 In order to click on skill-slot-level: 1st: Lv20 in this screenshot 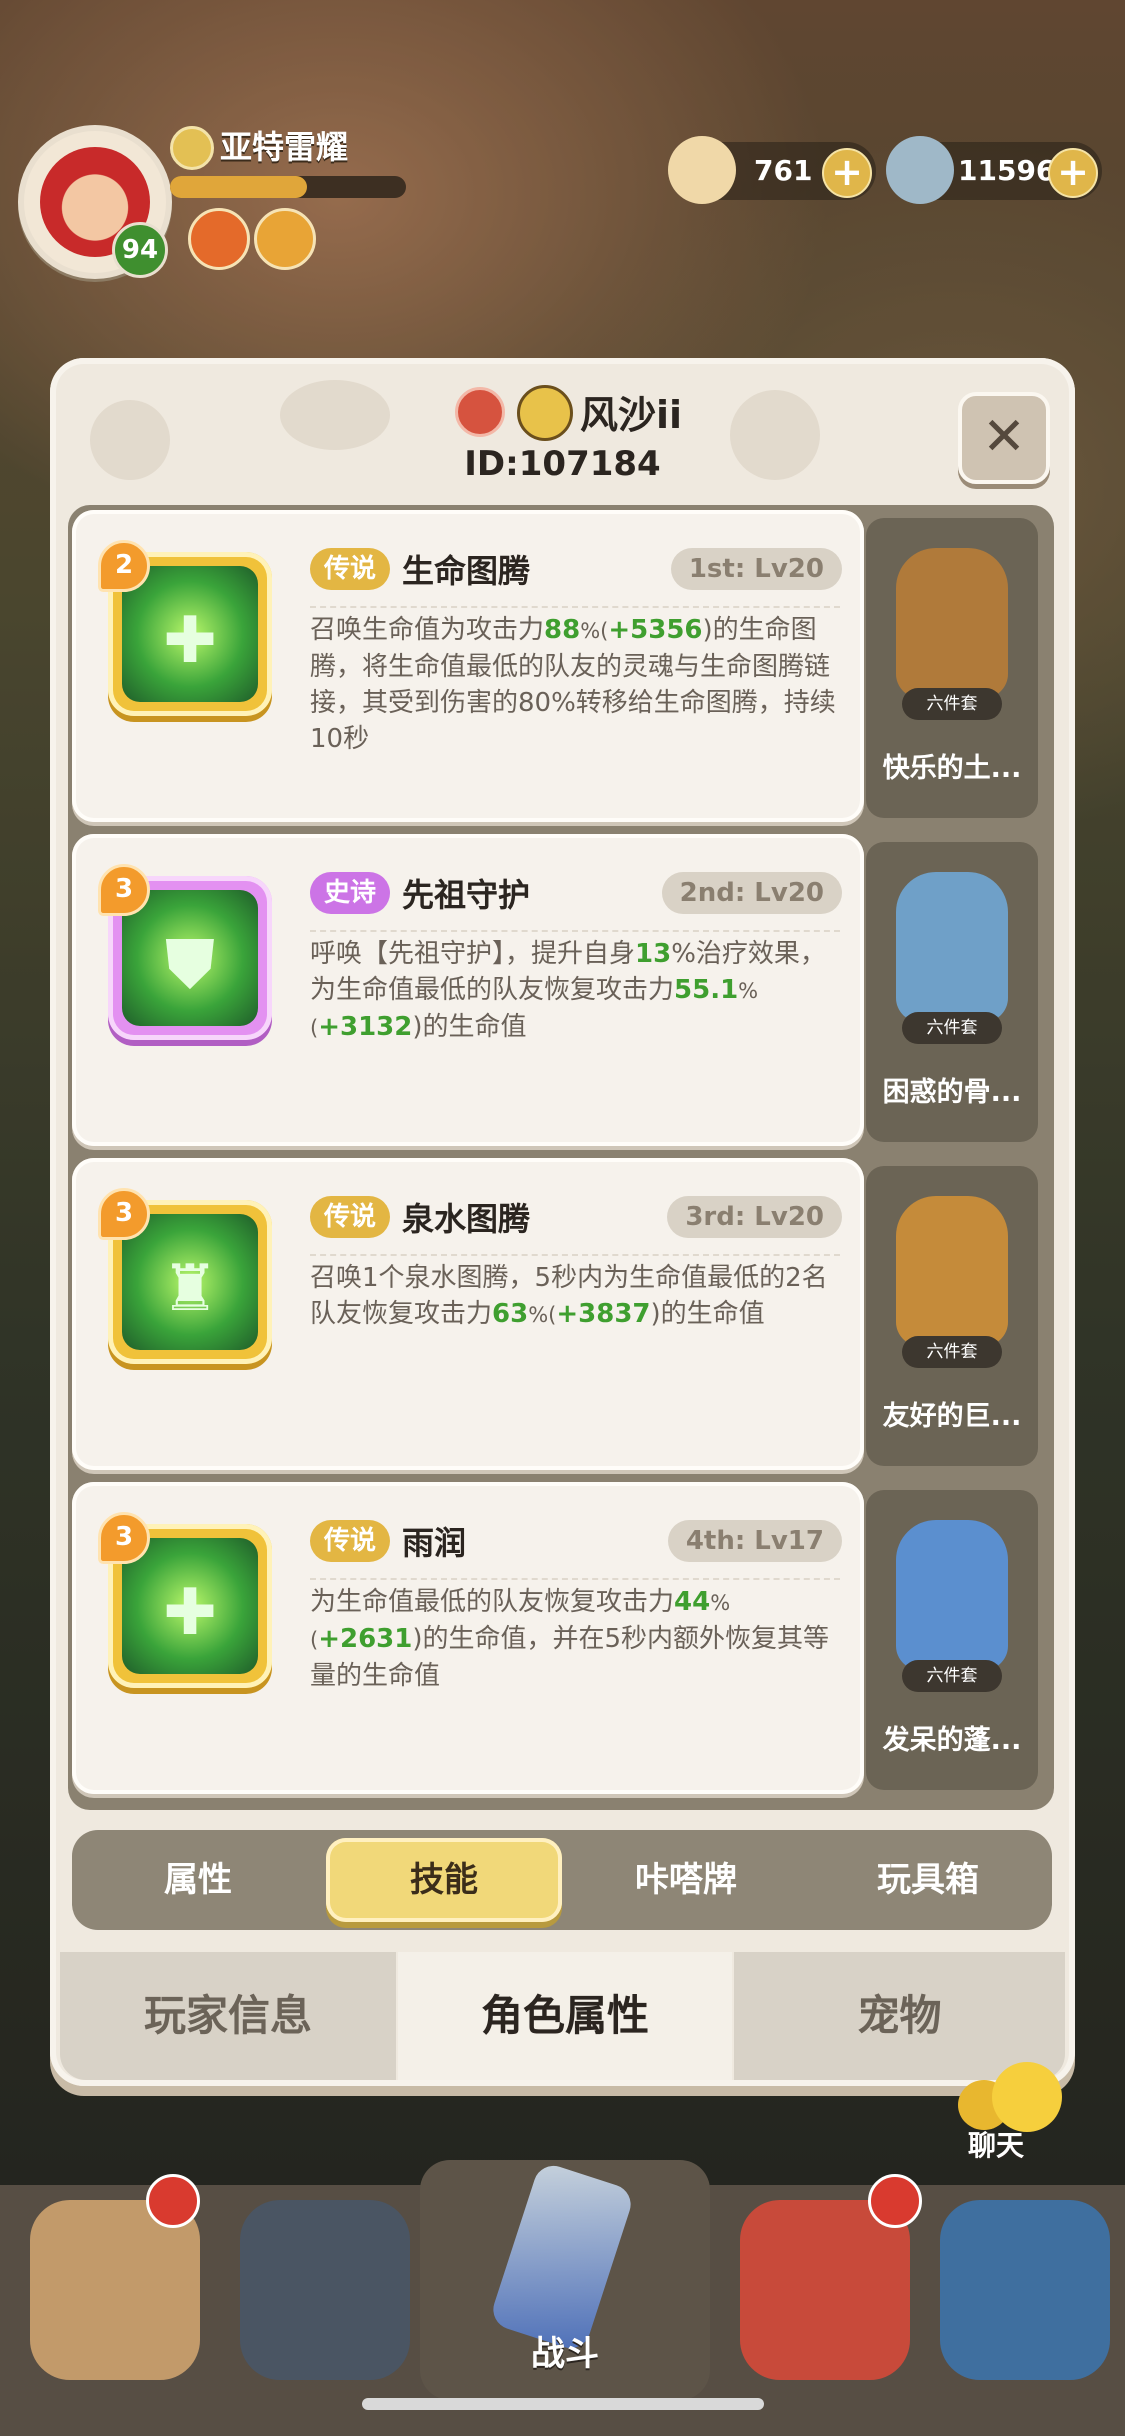, I will do `click(756, 569)`.